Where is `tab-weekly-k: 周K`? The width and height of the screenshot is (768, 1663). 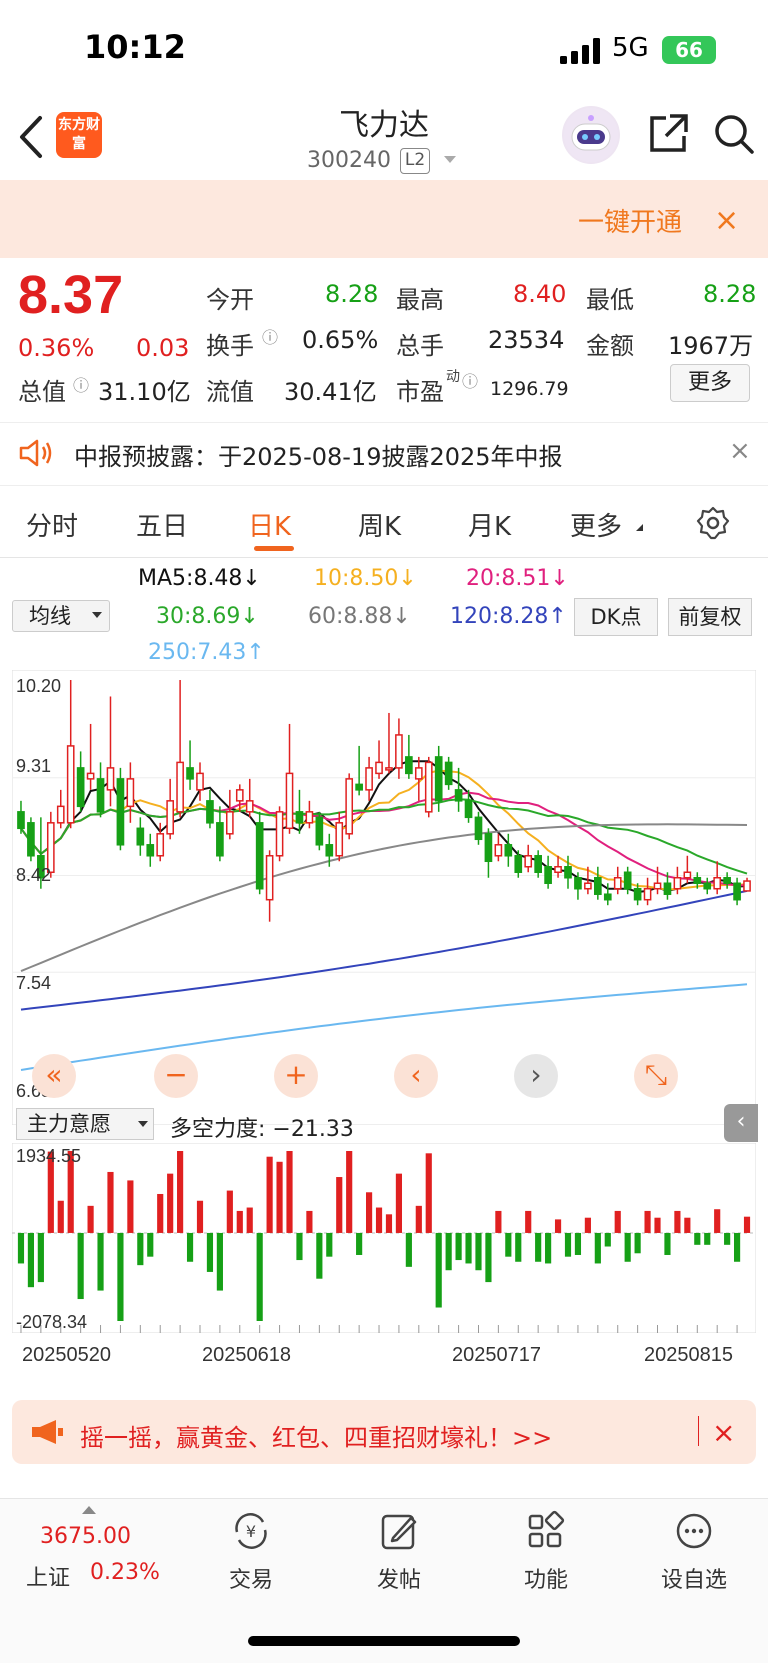 tab-weekly-k: 周K is located at coordinates (379, 524).